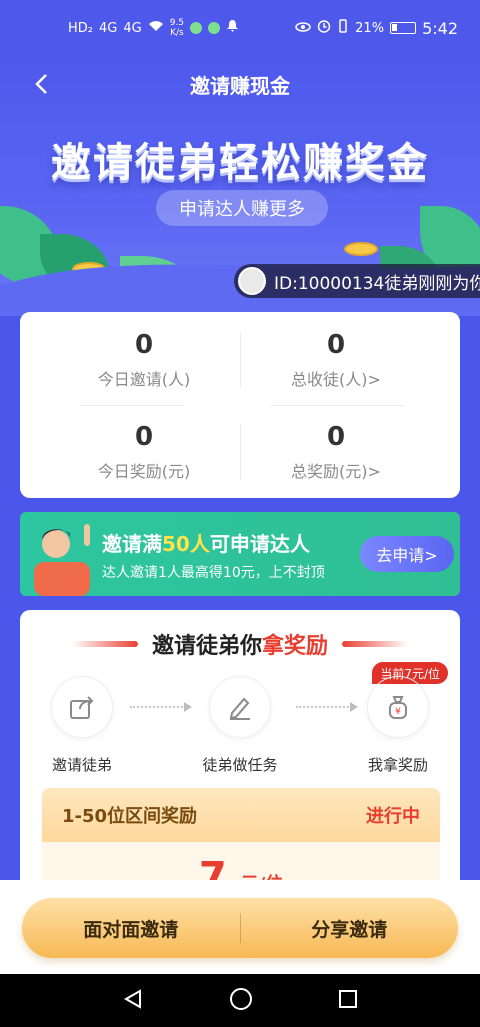 The image size is (480, 1027). What do you see at coordinates (144, 379) in the screenshot?
I see `stat-label: 今日邀请(人)` at bounding box center [144, 379].